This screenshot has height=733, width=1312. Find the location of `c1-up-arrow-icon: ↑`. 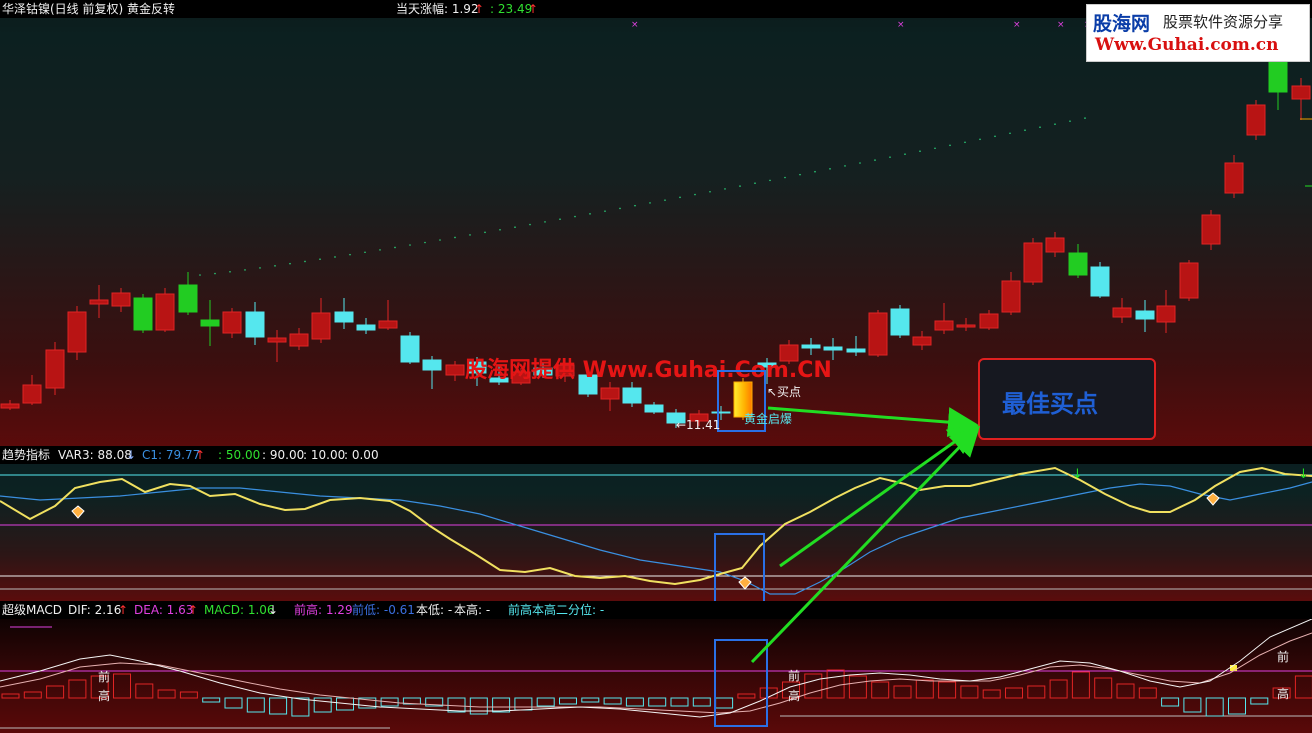

c1-up-arrow-icon: ↑ is located at coordinates (200, 455).